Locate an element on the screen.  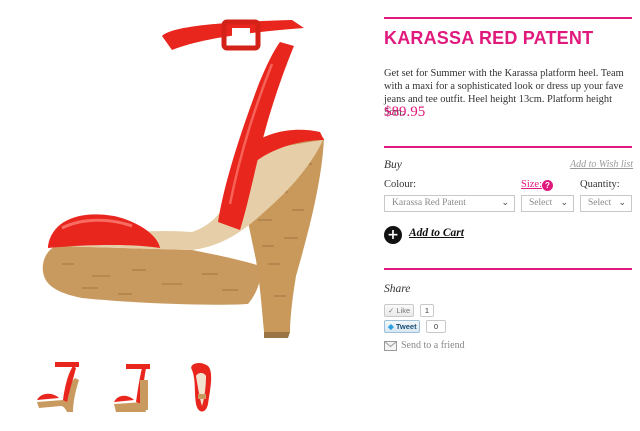
quantity-select: Select ⌄ is located at coordinates (606, 203).